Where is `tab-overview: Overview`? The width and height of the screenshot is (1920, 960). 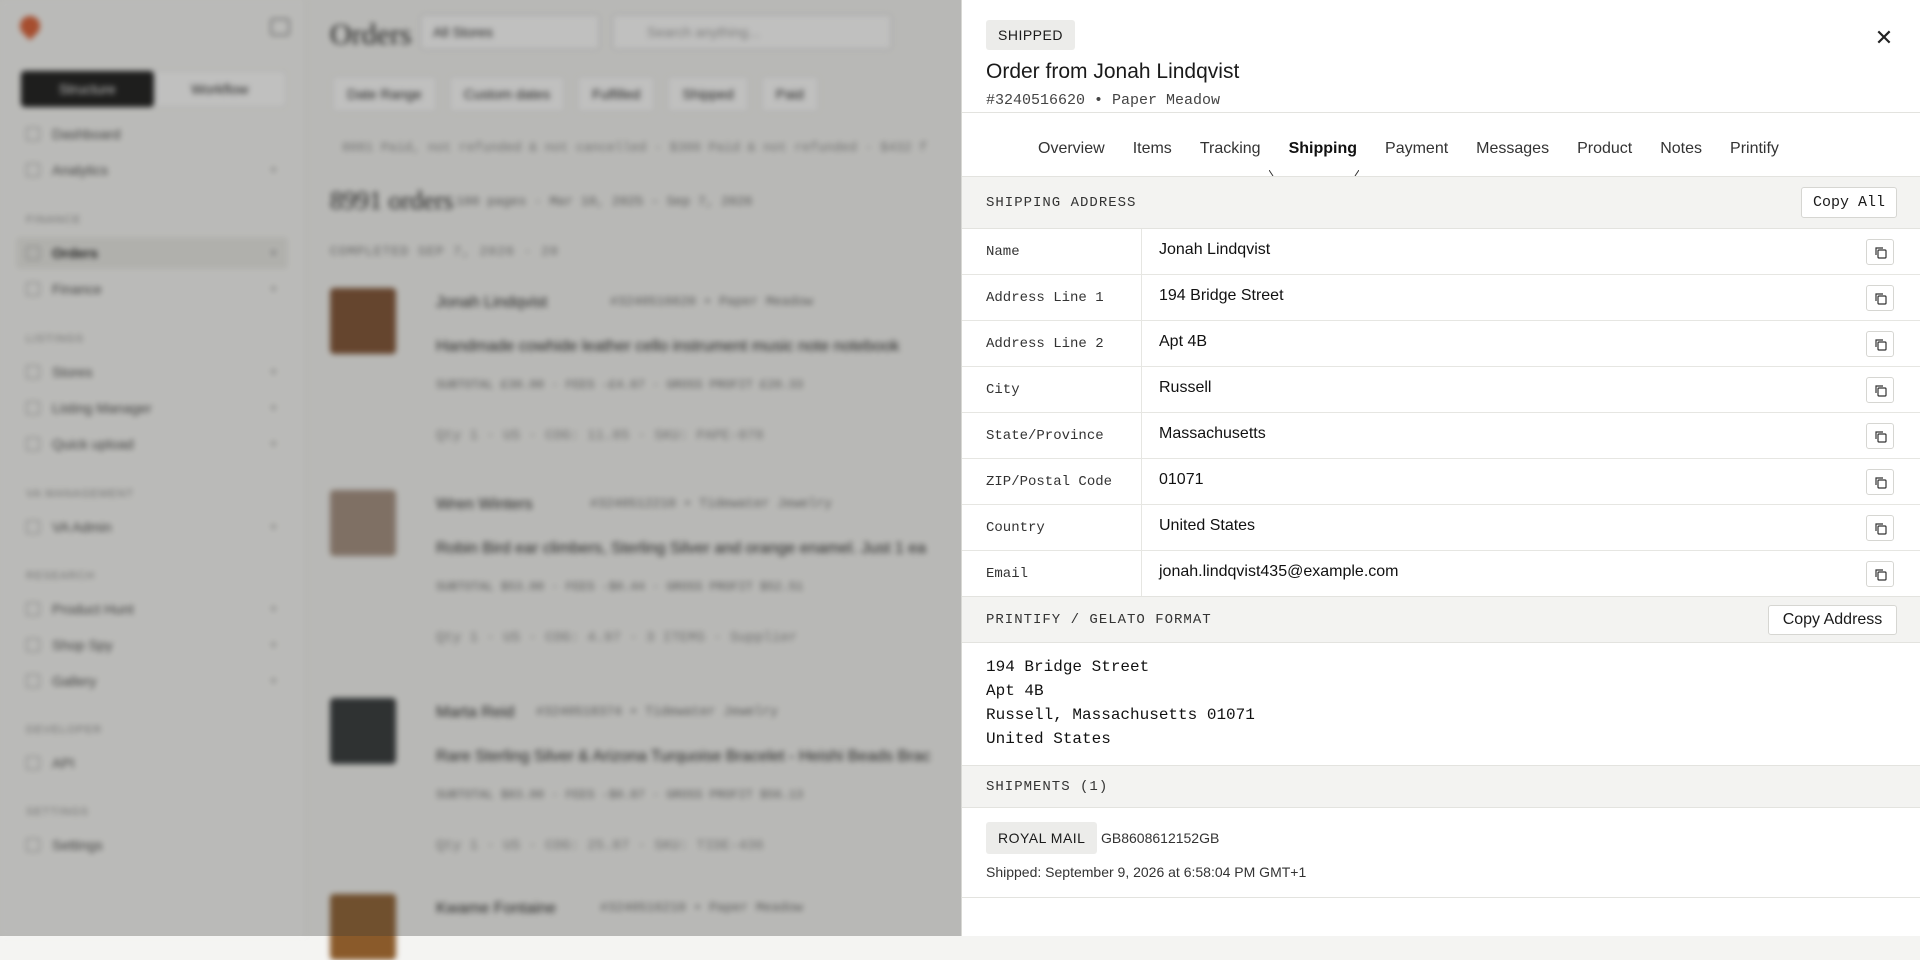 tab-overview: Overview is located at coordinates (1071, 149).